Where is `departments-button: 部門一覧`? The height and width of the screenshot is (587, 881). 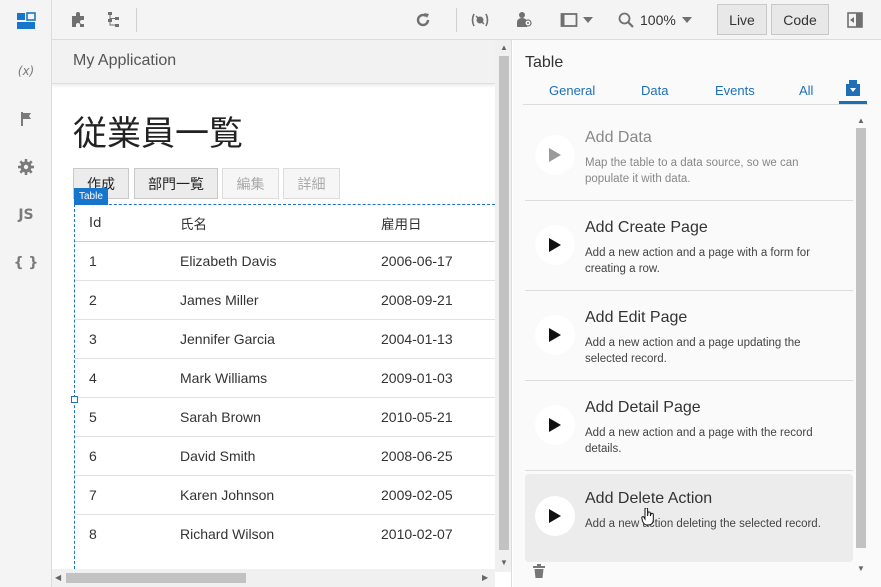
departments-button: 部門一覧 is located at coordinates (176, 183).